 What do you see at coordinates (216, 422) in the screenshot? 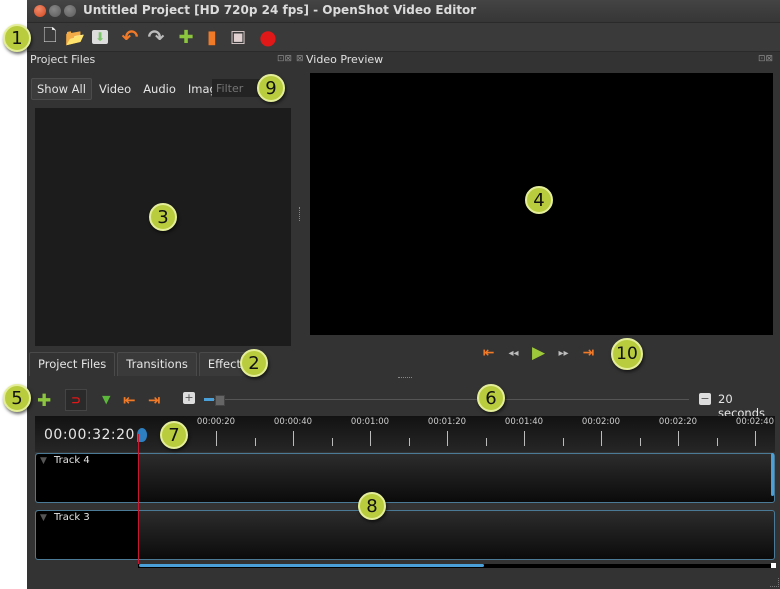
I see `ruler-tick-label: 00:00:20` at bounding box center [216, 422].